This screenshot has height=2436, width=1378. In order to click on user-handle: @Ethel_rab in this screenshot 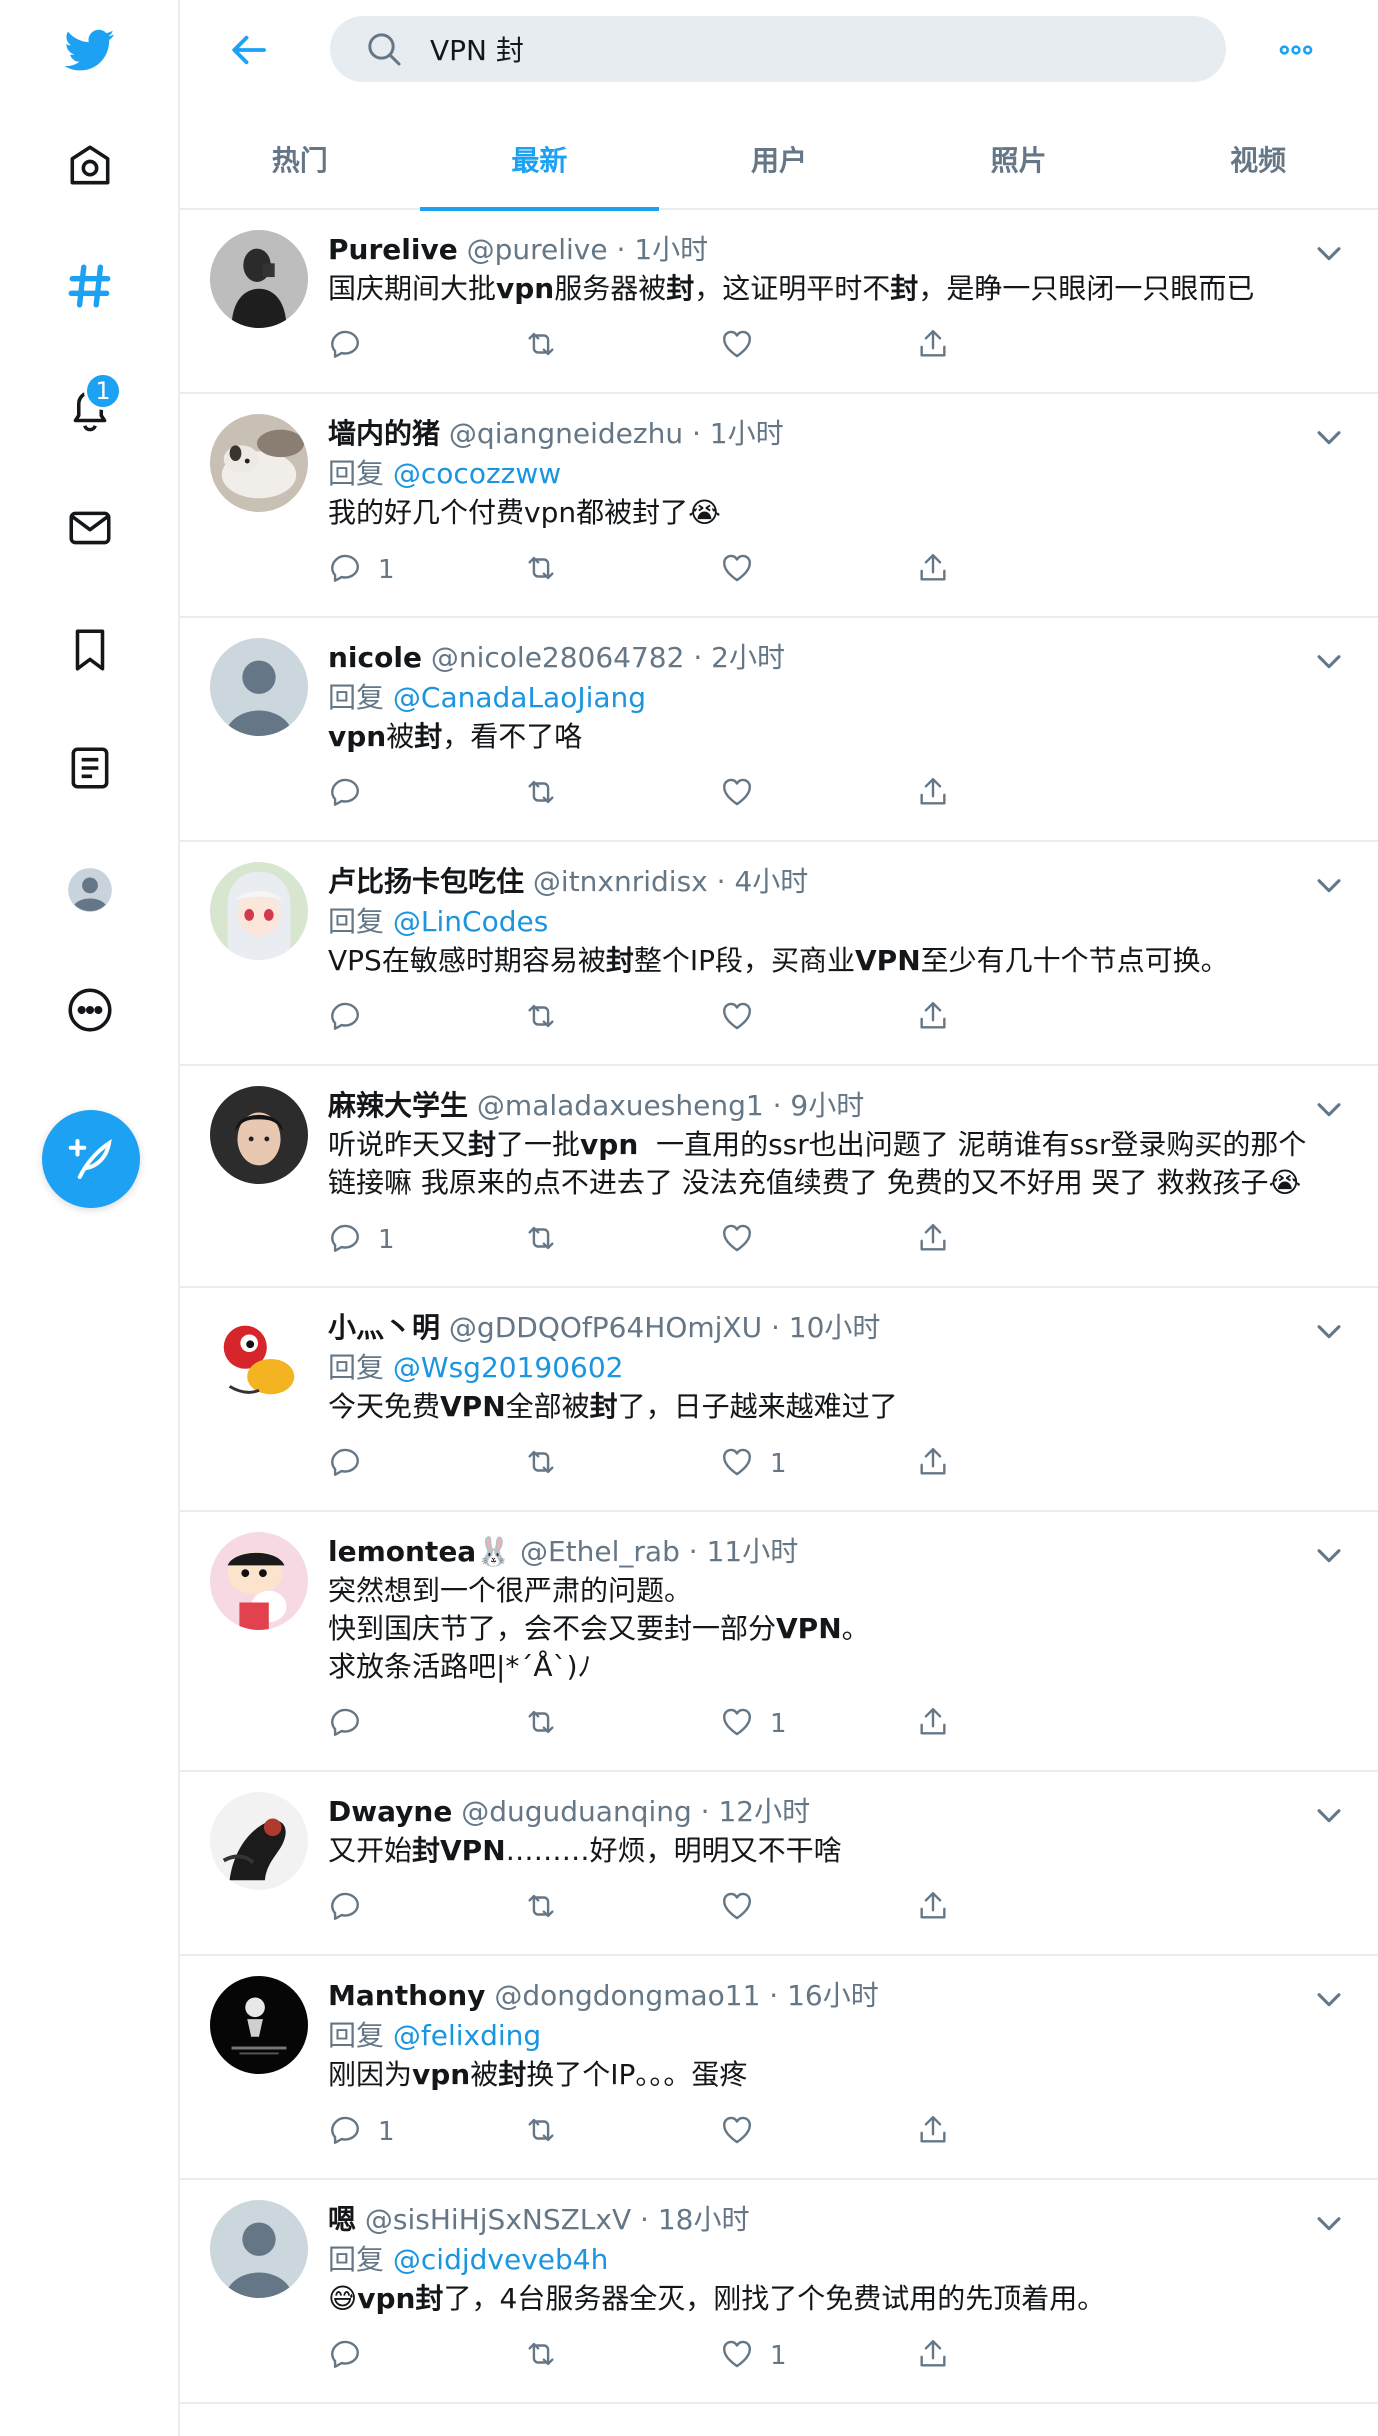, I will do `click(600, 1551)`.